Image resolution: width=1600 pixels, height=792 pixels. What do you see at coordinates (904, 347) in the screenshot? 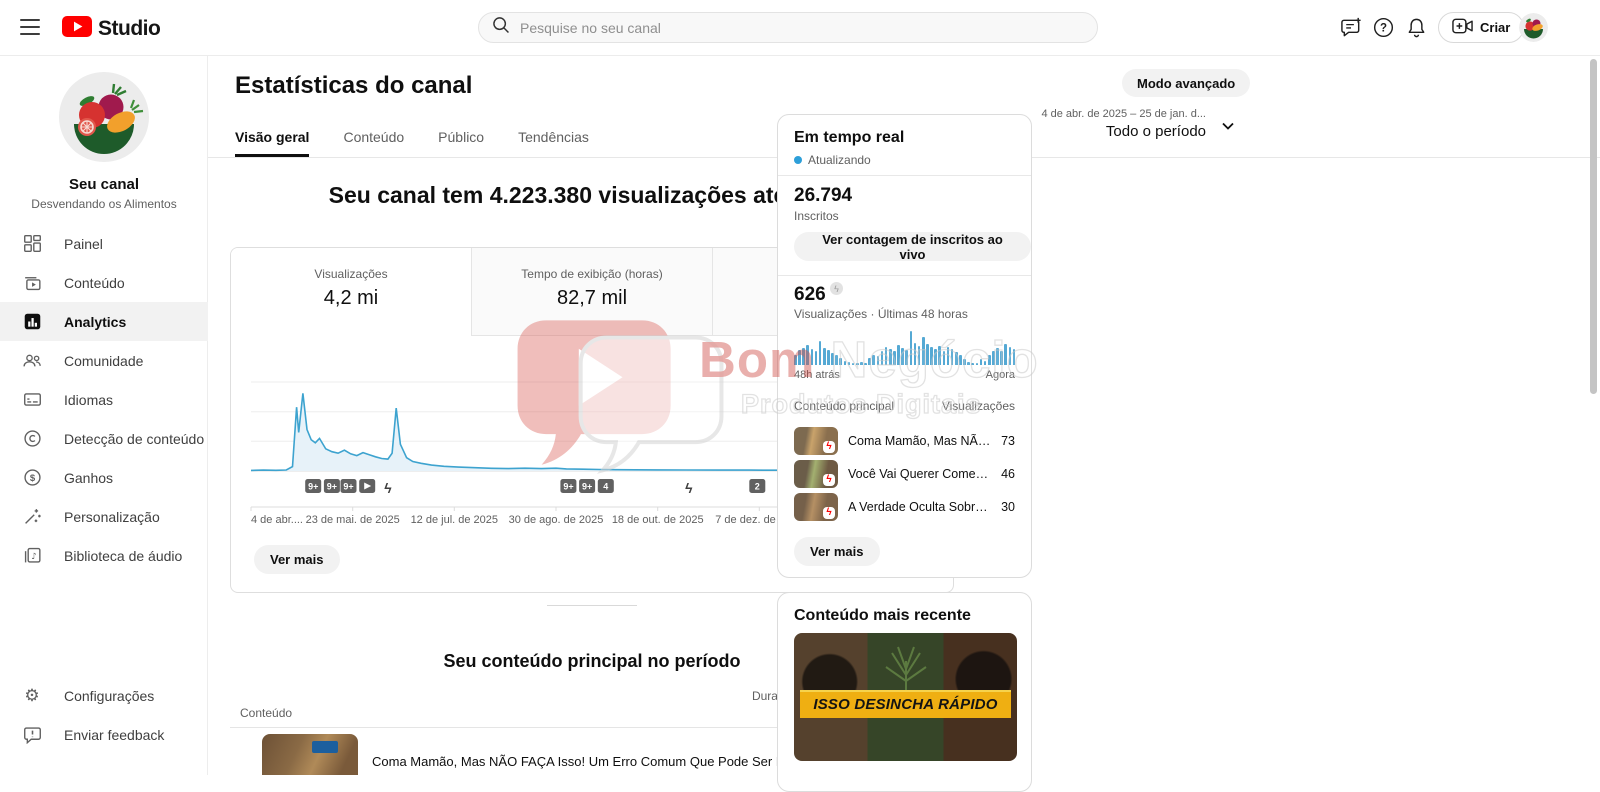
I see `realtime-bar-chart` at bounding box center [904, 347].